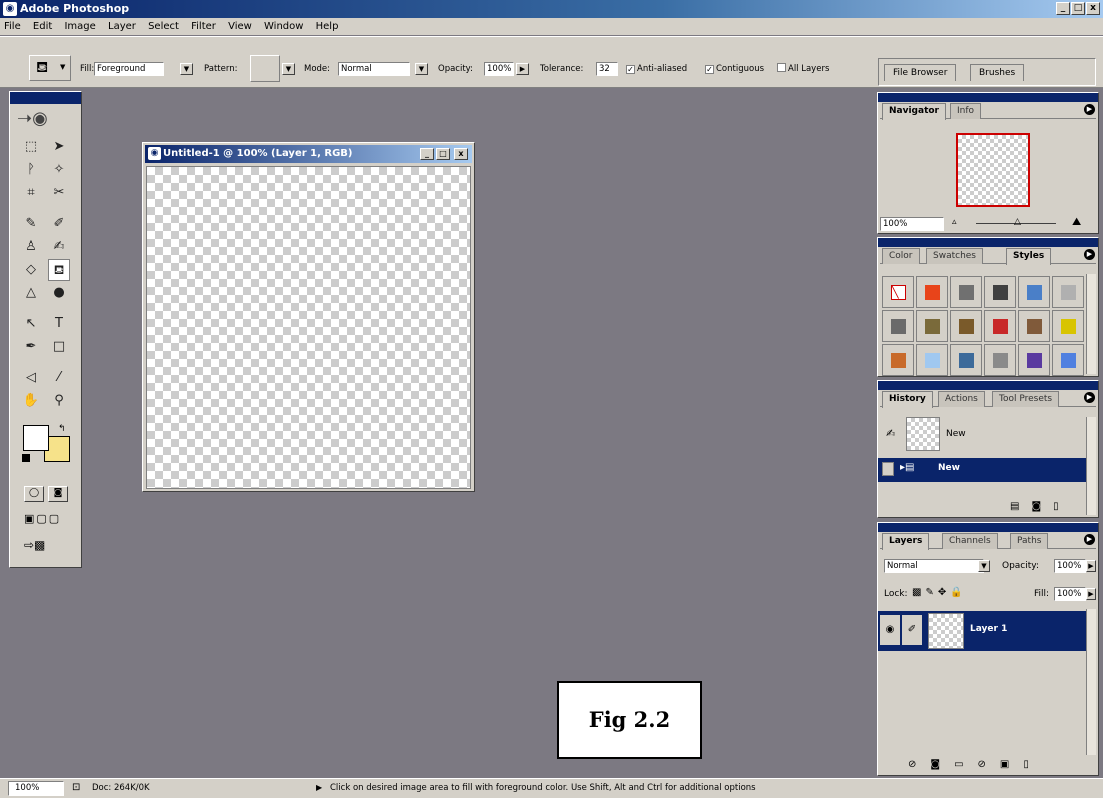 The height and width of the screenshot is (798, 1103). I want to click on navigator-zoom-input: 100%, so click(912, 224).